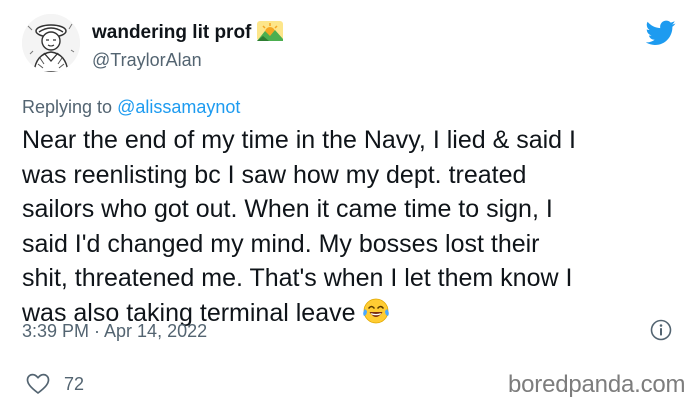 This screenshot has width=700, height=410. What do you see at coordinates (661, 33) in the screenshot?
I see `twitter-bird-icon` at bounding box center [661, 33].